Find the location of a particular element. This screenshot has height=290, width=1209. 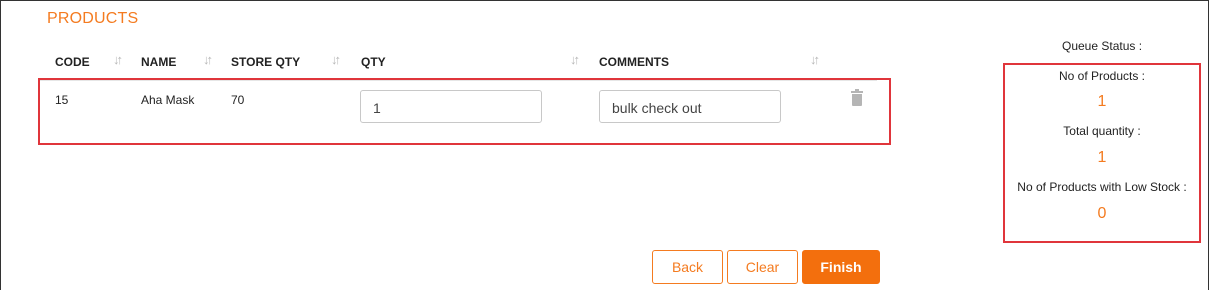

low-stock-value: 0 is located at coordinates (1102, 213).